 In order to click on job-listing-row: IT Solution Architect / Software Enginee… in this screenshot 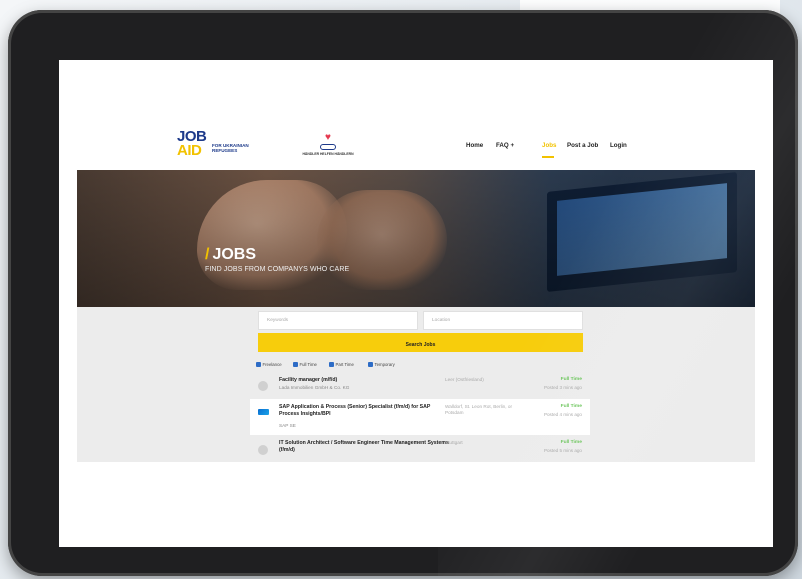, I will do `click(420, 448)`.